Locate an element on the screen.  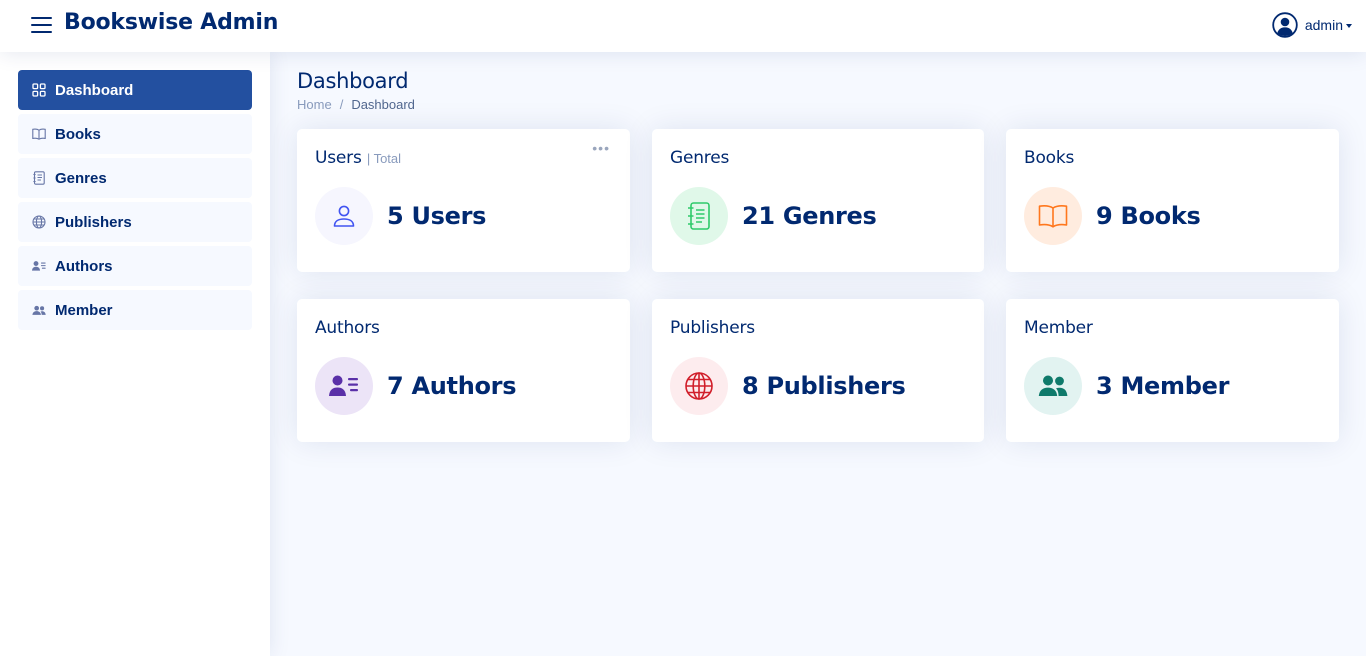
breadcrumb: Home / Dashboard is located at coordinates (356, 104).